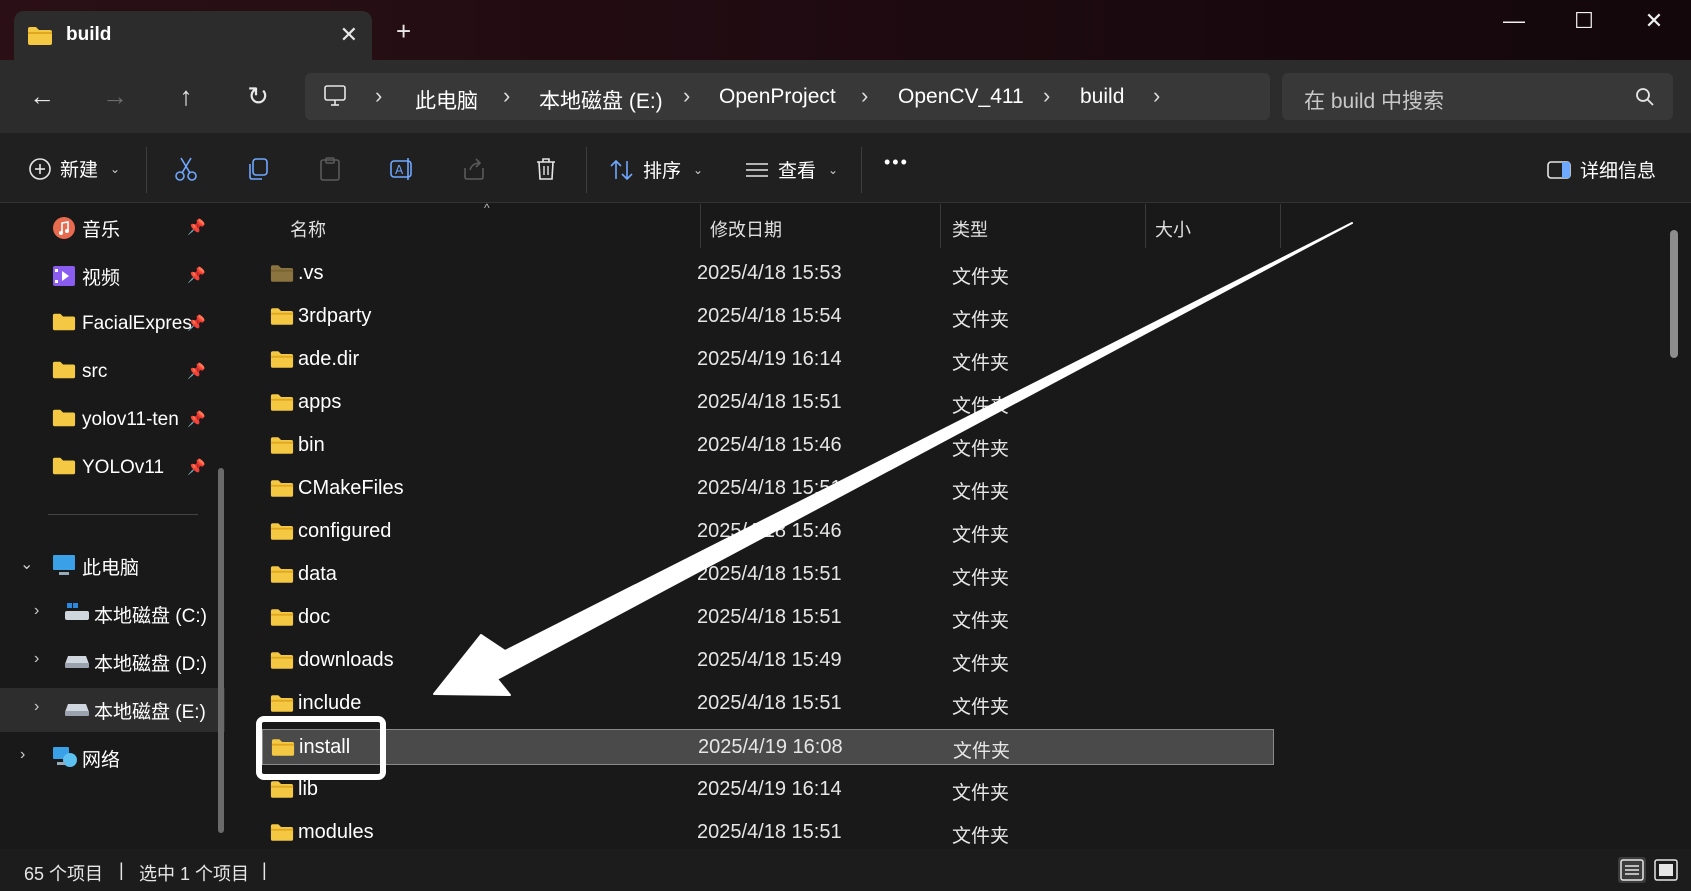 The image size is (1691, 891). Describe the element at coordinates (186, 96) in the screenshot. I see `up-button: ↑` at that location.